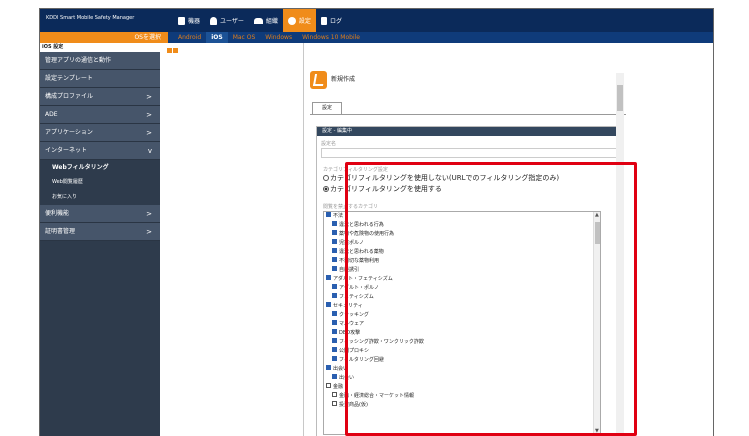 The width and height of the screenshot is (749, 436). What do you see at coordinates (100, 182) in the screenshot?
I see `sidebar-subitem-web-history: Web閲覧履歴` at bounding box center [100, 182].